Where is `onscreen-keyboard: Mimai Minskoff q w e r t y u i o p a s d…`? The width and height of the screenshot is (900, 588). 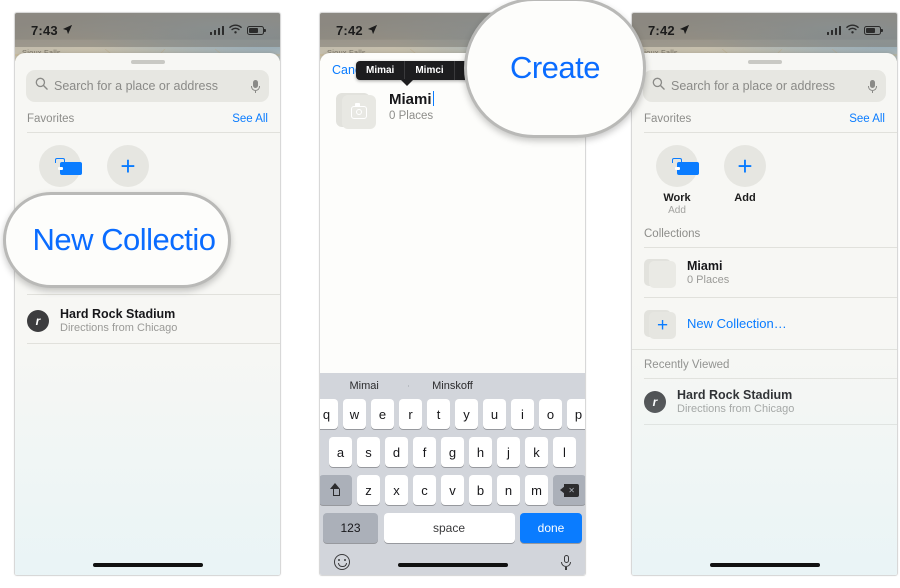
onscreen-keyboard: Mimai Minskoff q w e r t y u i o p a s d… is located at coordinates (452, 474).